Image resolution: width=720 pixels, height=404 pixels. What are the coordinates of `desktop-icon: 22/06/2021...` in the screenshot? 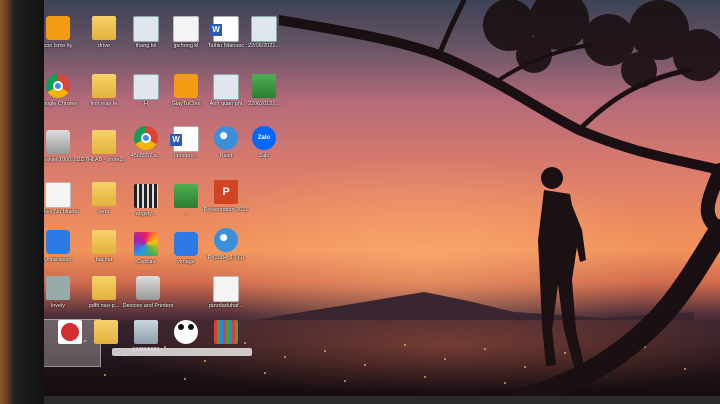 It's located at (264, 39).